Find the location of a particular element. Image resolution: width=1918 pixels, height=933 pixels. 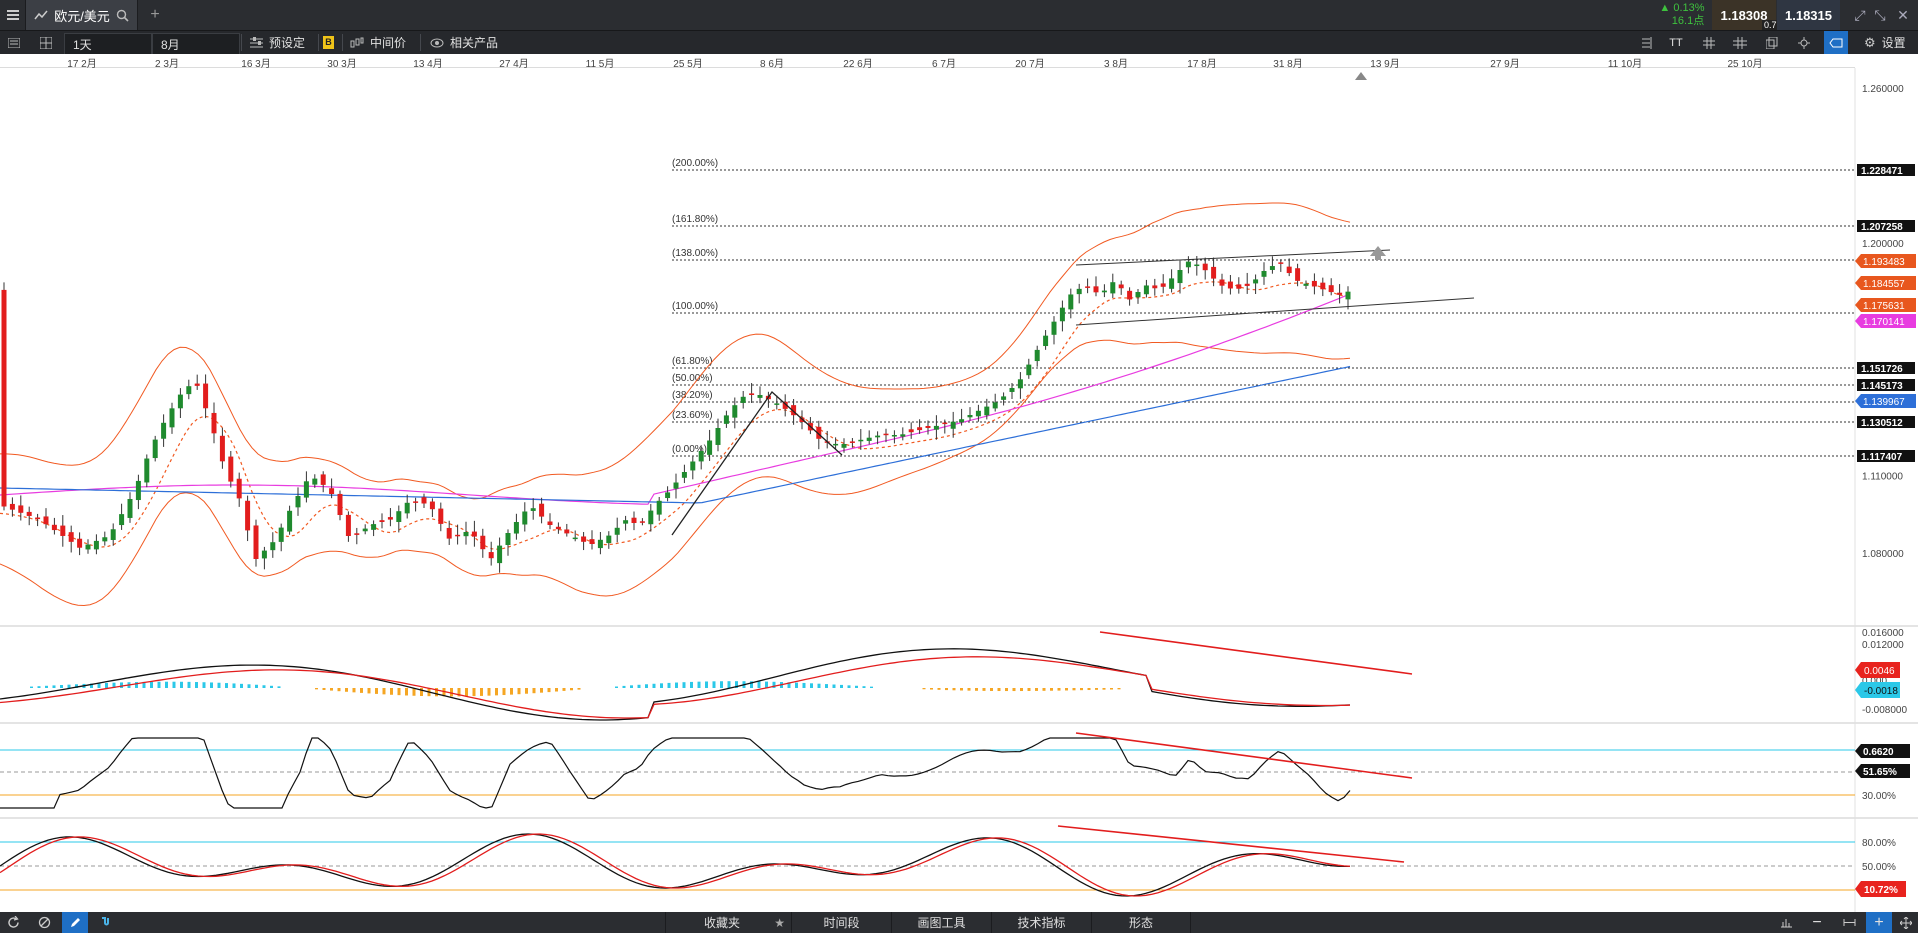

ask-button: 1.18315 is located at coordinates (1808, 15).